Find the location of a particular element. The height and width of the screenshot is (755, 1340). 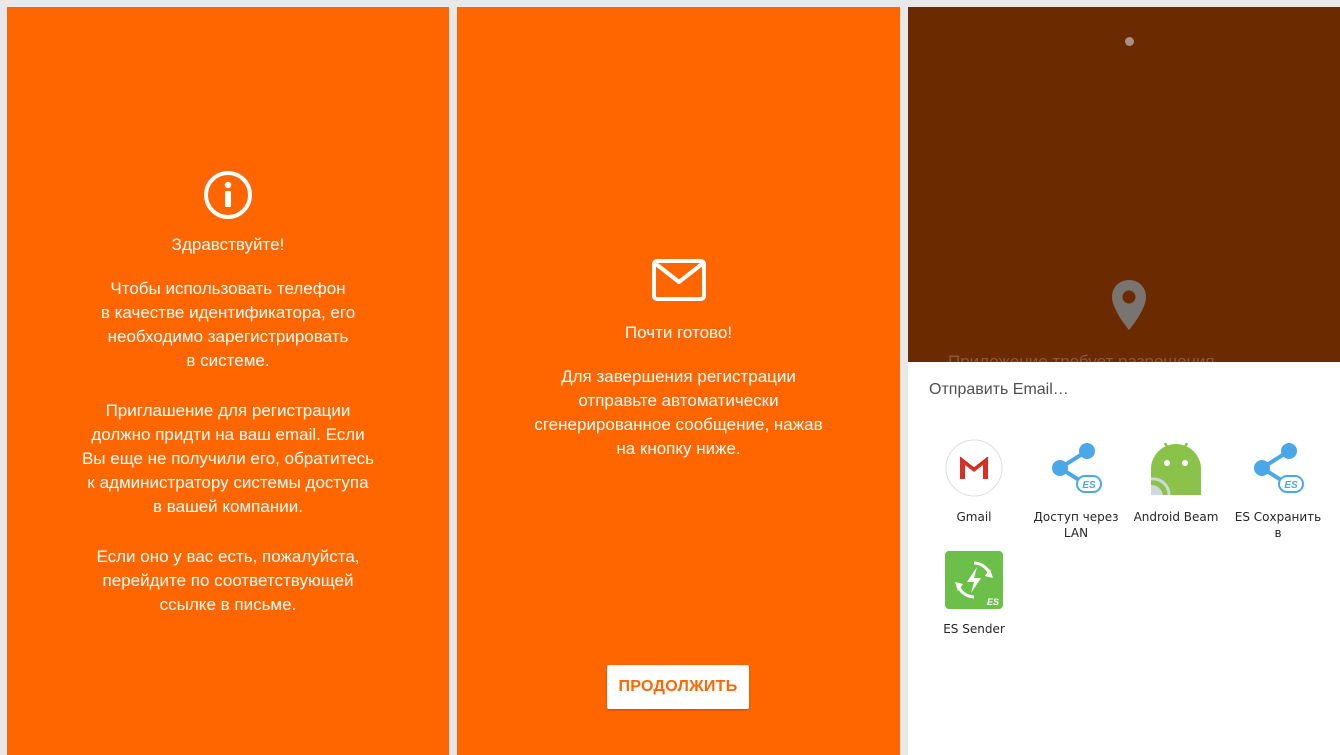

app-label-gmail: Gmail is located at coordinates (974, 517).